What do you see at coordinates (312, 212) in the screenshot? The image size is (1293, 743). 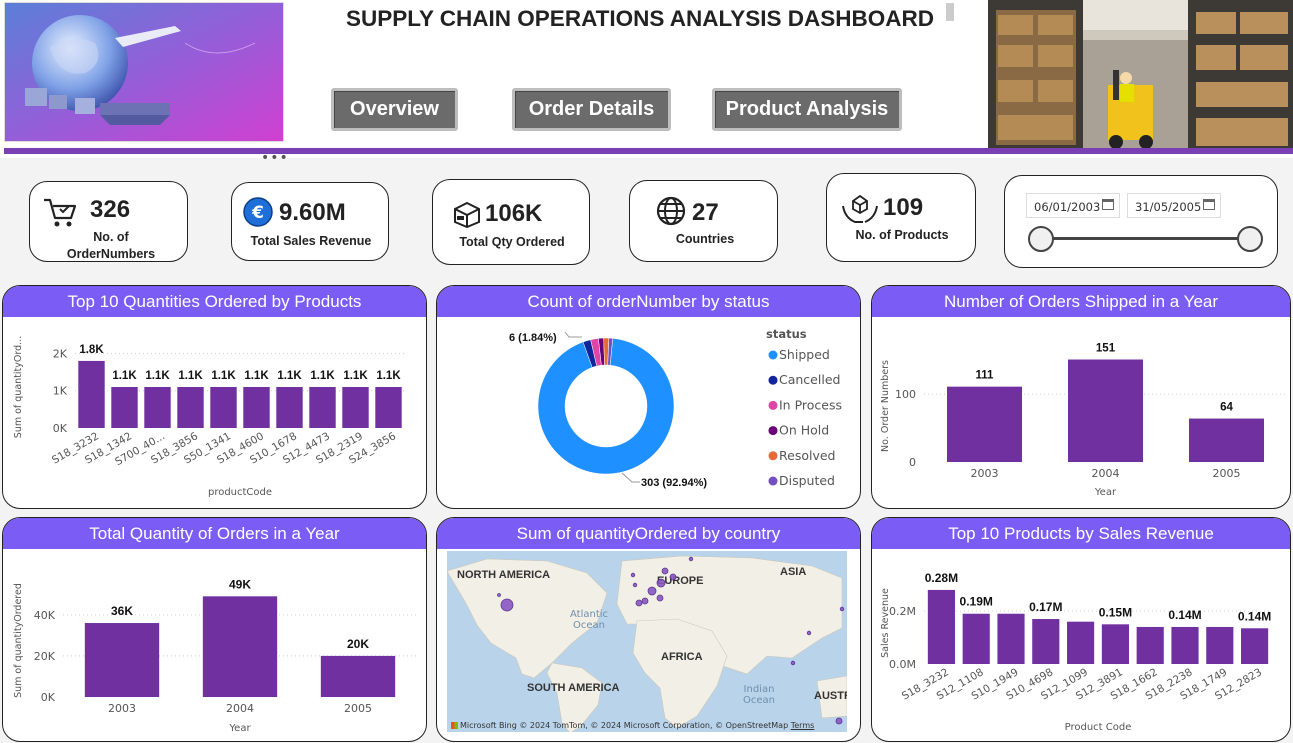 I see `total-sales-revenue-value: 9.60M` at bounding box center [312, 212].